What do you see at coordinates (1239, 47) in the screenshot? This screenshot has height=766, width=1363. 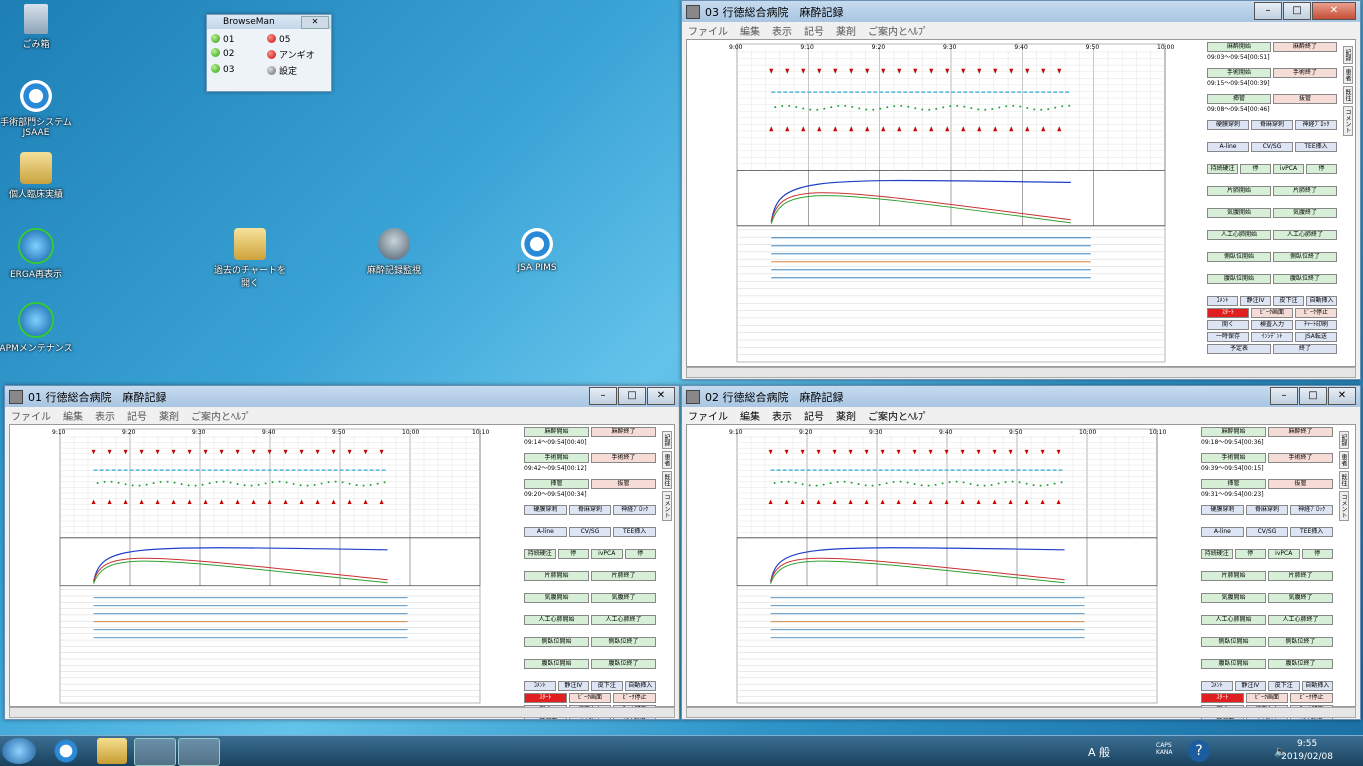 I see `event-button: 麻酔開始` at bounding box center [1239, 47].